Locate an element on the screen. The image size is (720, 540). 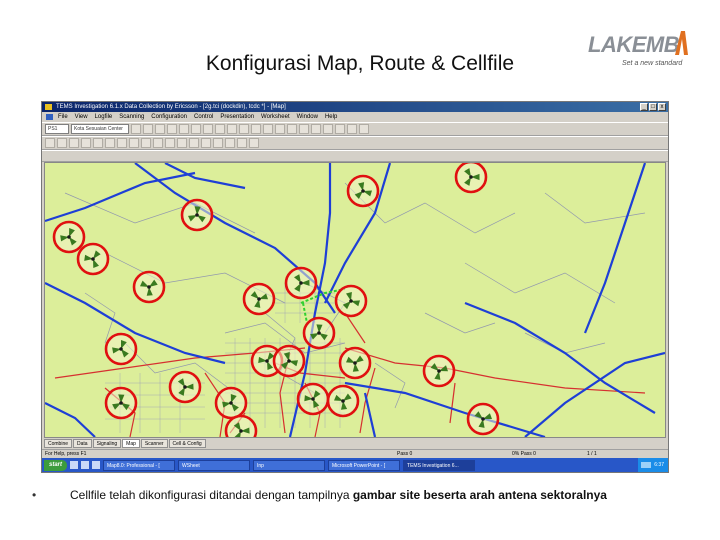
insert-filemark-icon is located at coordinates (208, 129).